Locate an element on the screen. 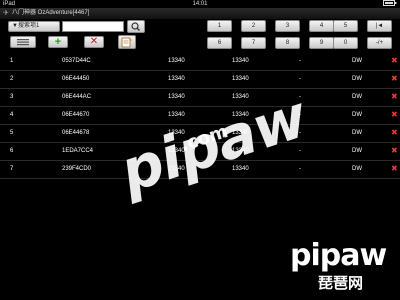 This screenshot has width=400, height=300. row-index: 1 is located at coordinates (12, 61).